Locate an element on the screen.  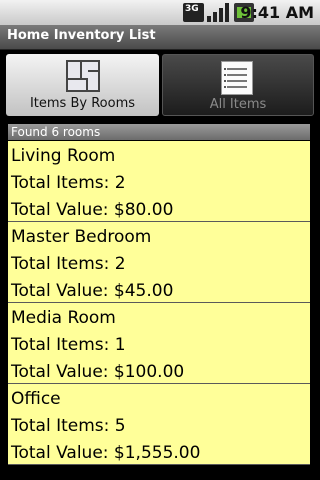
floorplan-icon is located at coordinates (83, 76).